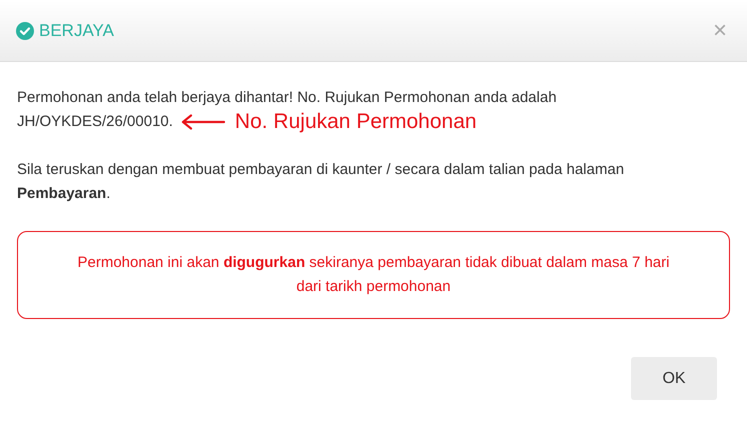 The width and height of the screenshot is (747, 422). I want to click on success-message: Permohonan anda telah berjaya dihantar! No. Rujukan Permohonan anda adalah, so click(287, 98).